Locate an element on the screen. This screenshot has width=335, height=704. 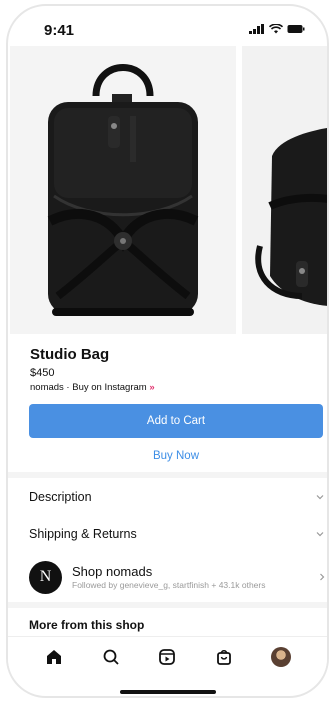
tab-home is located at coordinates (54, 657).